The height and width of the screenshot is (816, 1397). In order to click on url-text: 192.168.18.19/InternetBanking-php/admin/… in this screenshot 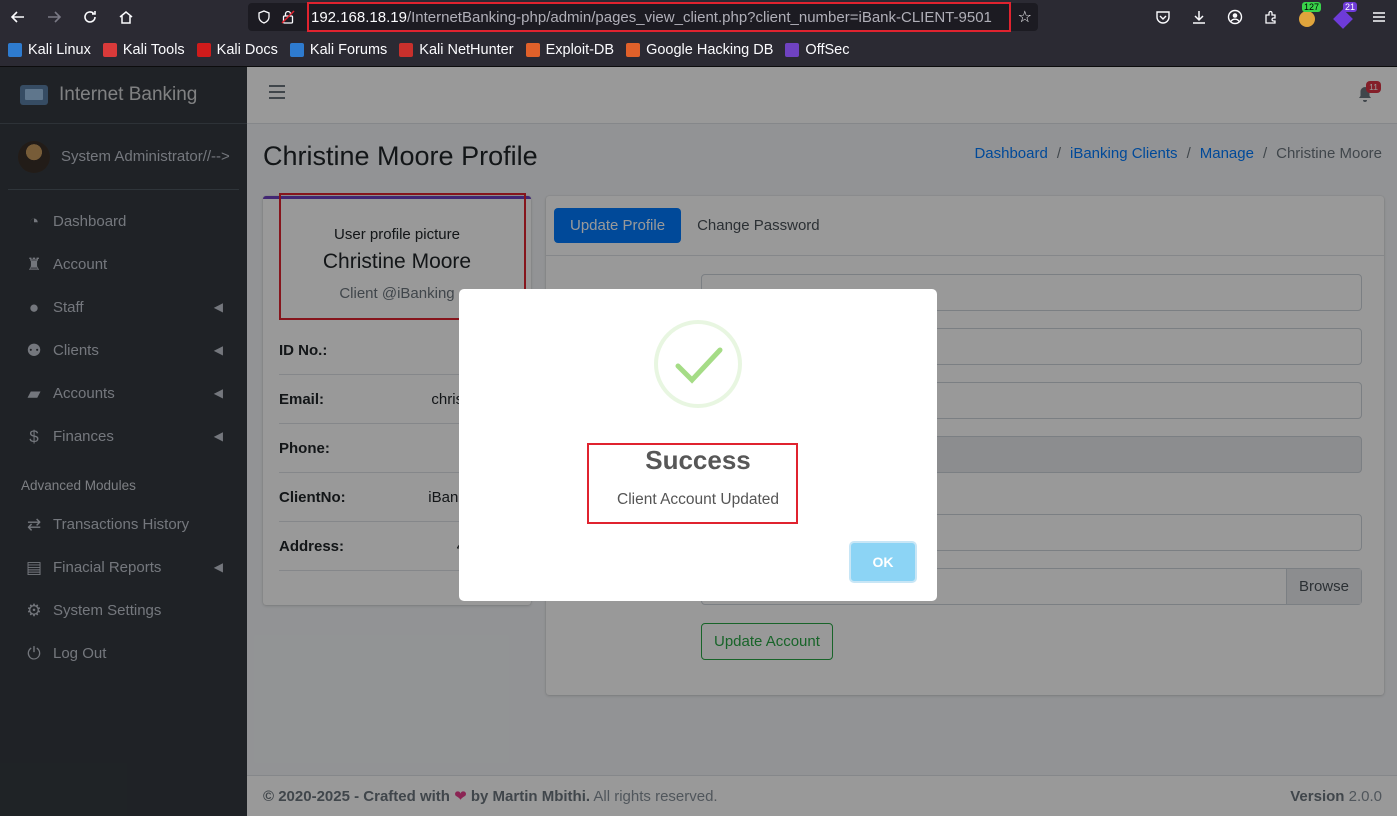, I will do `click(659, 17)`.